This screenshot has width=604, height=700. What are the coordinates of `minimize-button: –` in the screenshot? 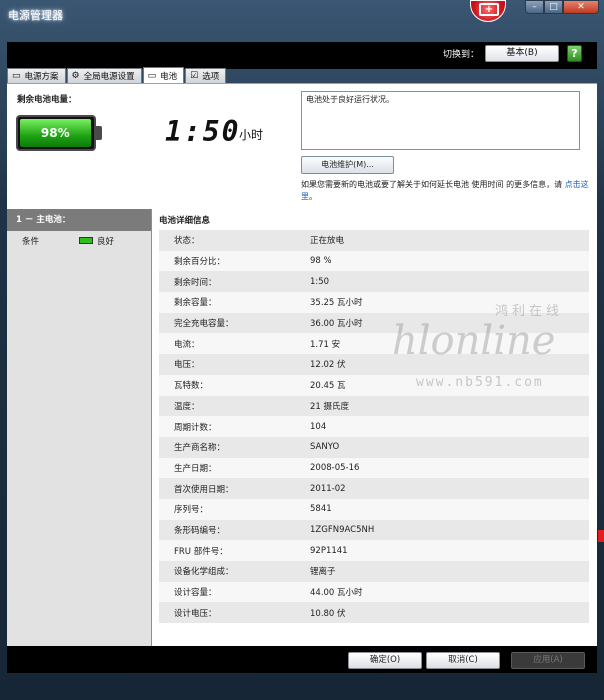 It's located at (534, 7).